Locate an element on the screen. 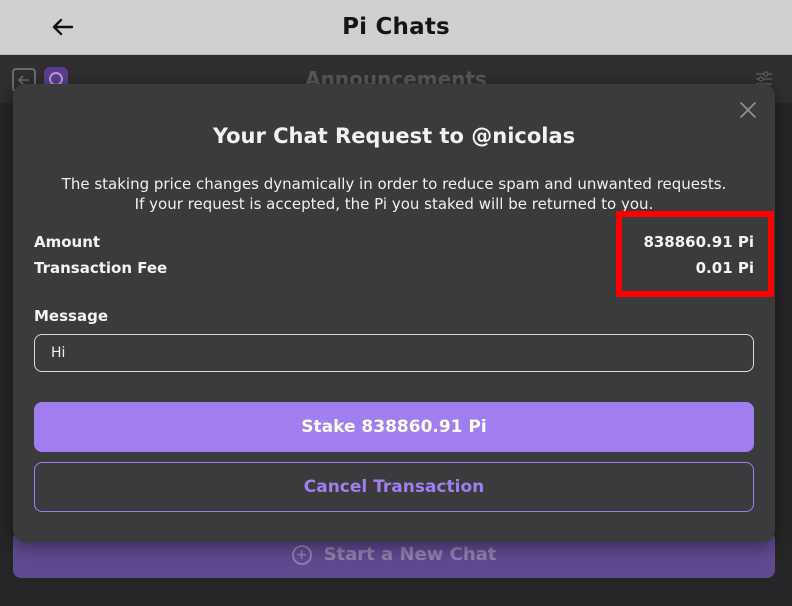 The image size is (792, 606). message-input is located at coordinates (394, 353).